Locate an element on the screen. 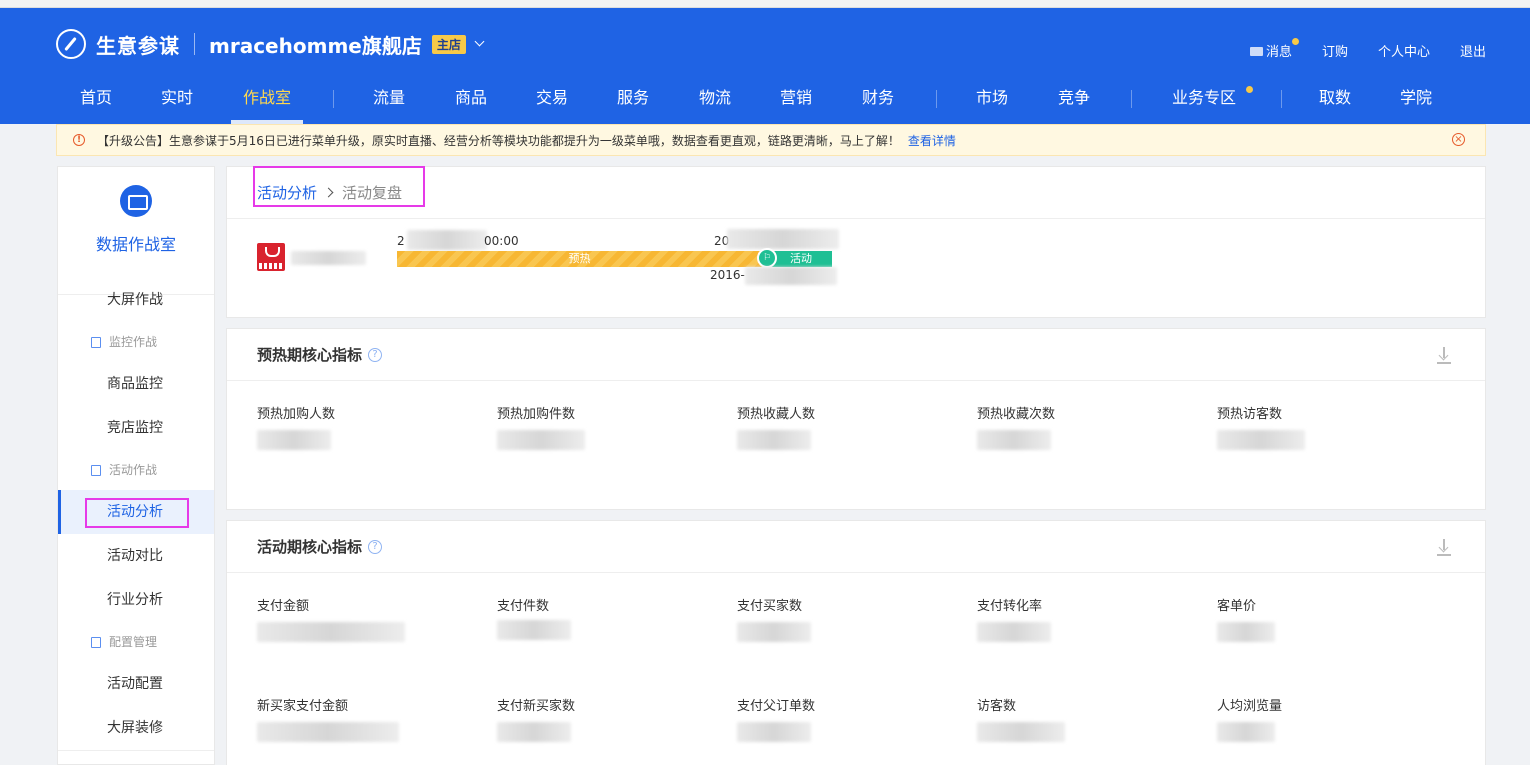 This screenshot has height=765, width=1530. metric-card: 预热收藏人数 is located at coordinates (776, 426).